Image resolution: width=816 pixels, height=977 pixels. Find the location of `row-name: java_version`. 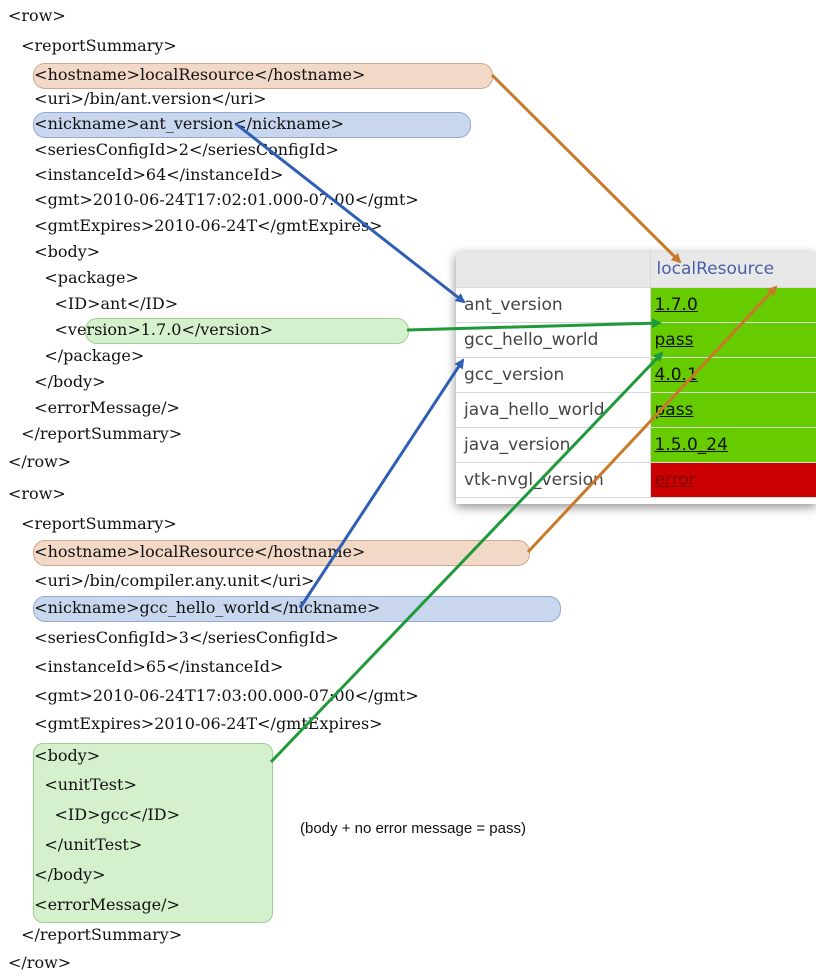

row-name: java_version is located at coordinates (553, 445).